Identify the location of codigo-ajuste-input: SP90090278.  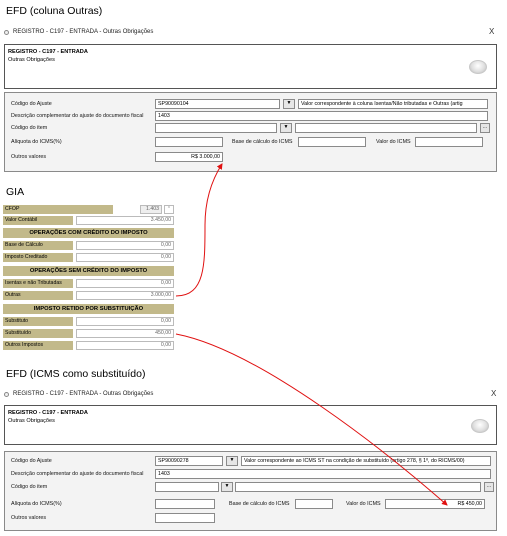
(189, 461).